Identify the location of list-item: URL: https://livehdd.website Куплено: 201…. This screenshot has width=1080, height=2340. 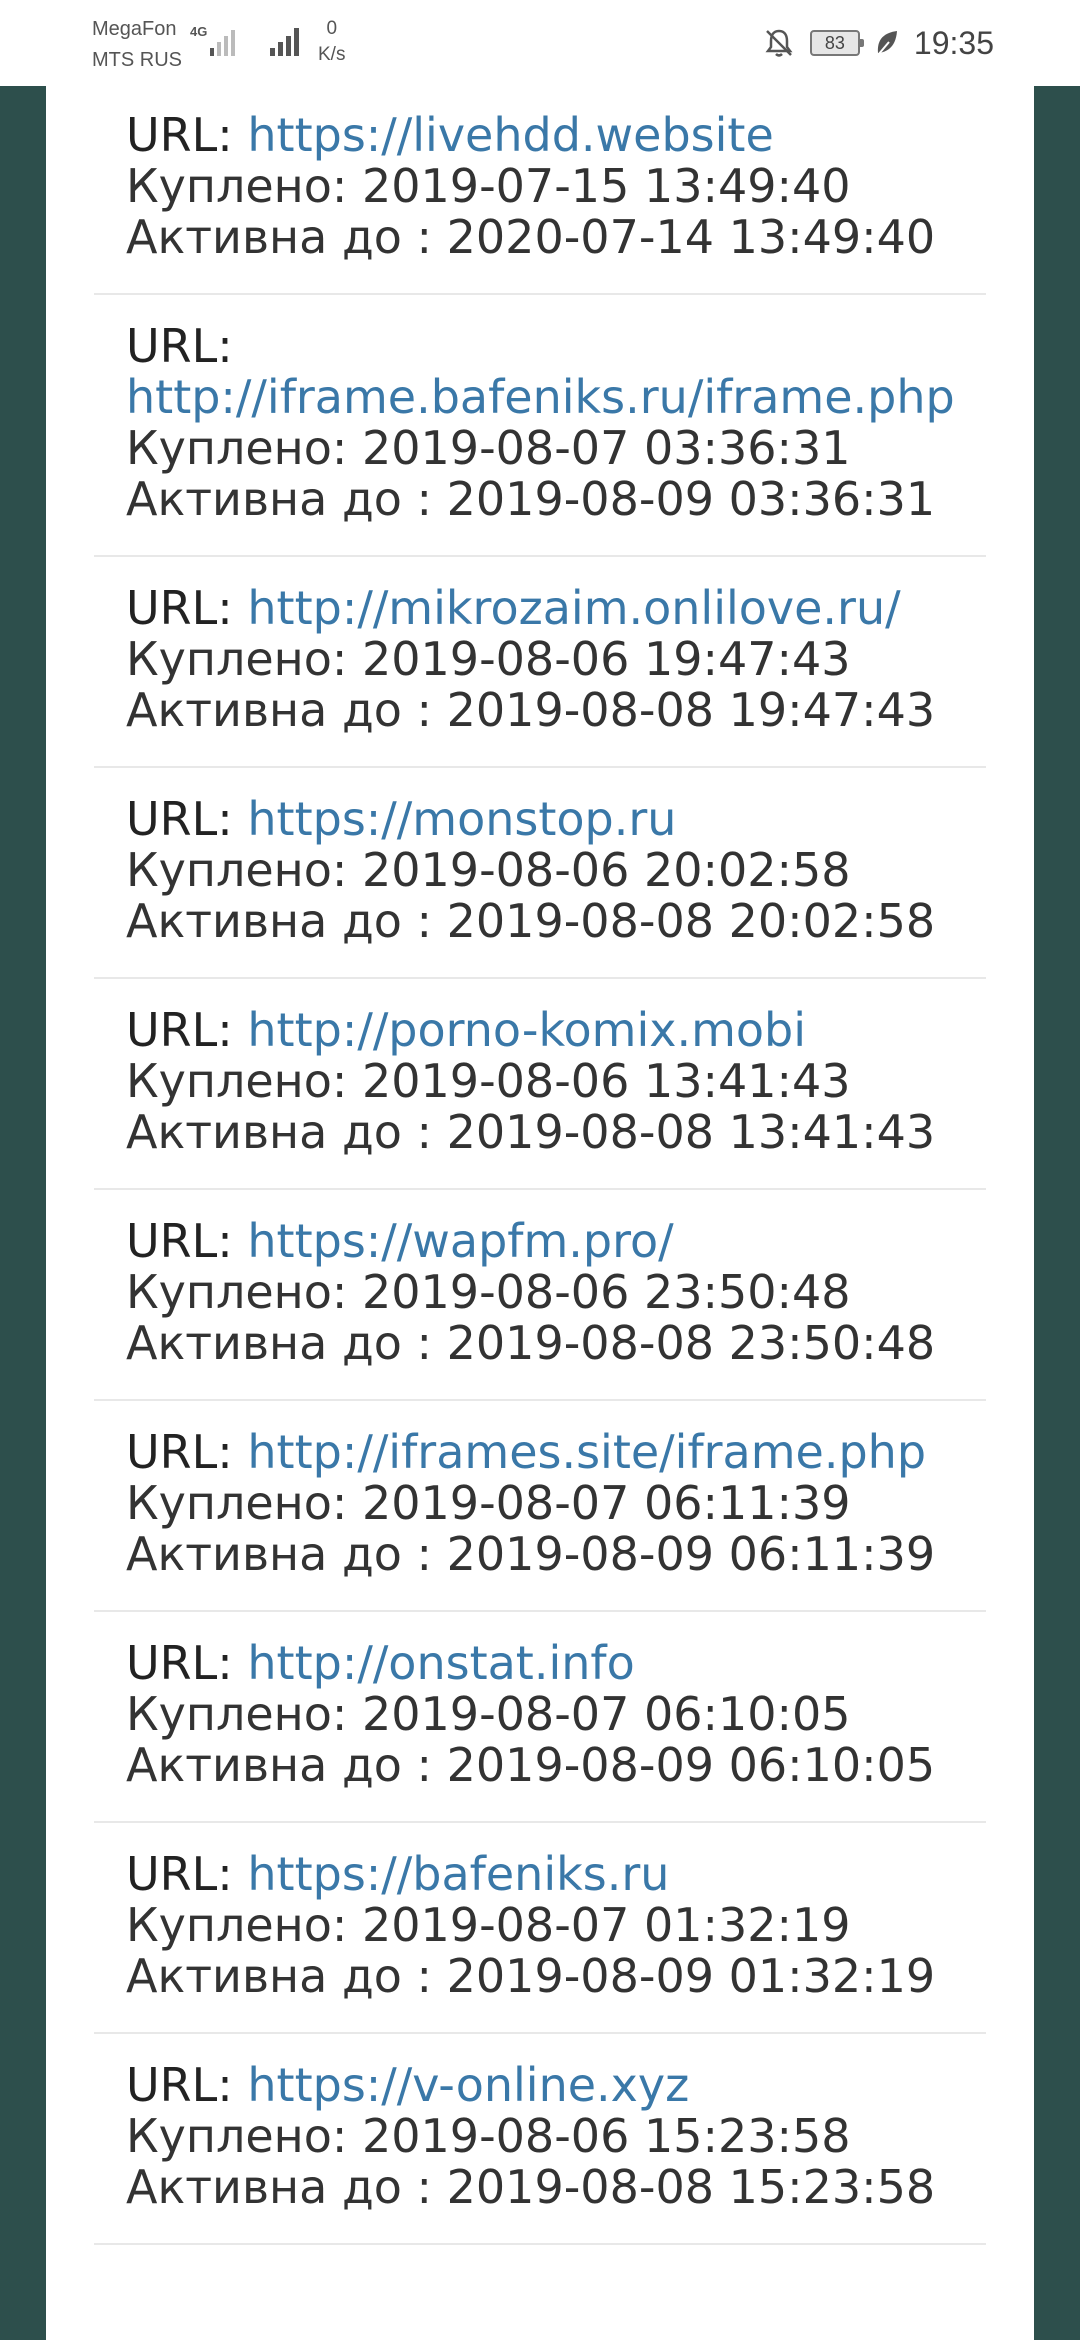
(540, 190).